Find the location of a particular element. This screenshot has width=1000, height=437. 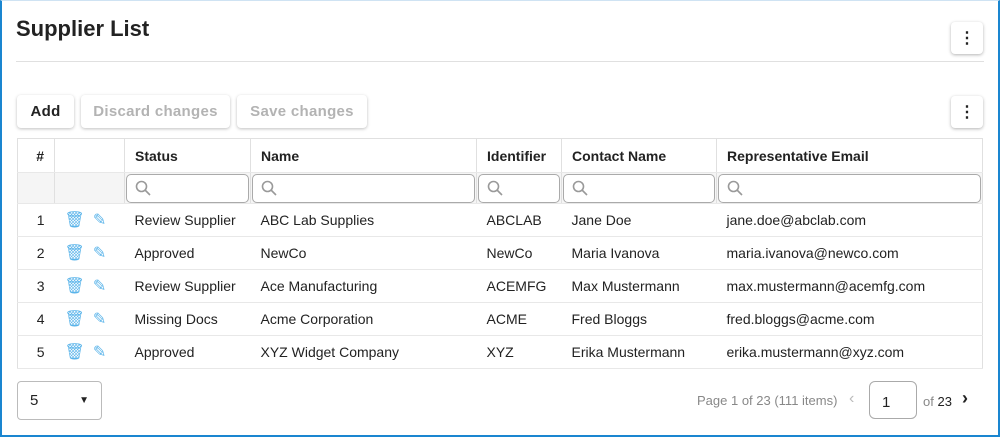

column-header is located at coordinates (89, 155).